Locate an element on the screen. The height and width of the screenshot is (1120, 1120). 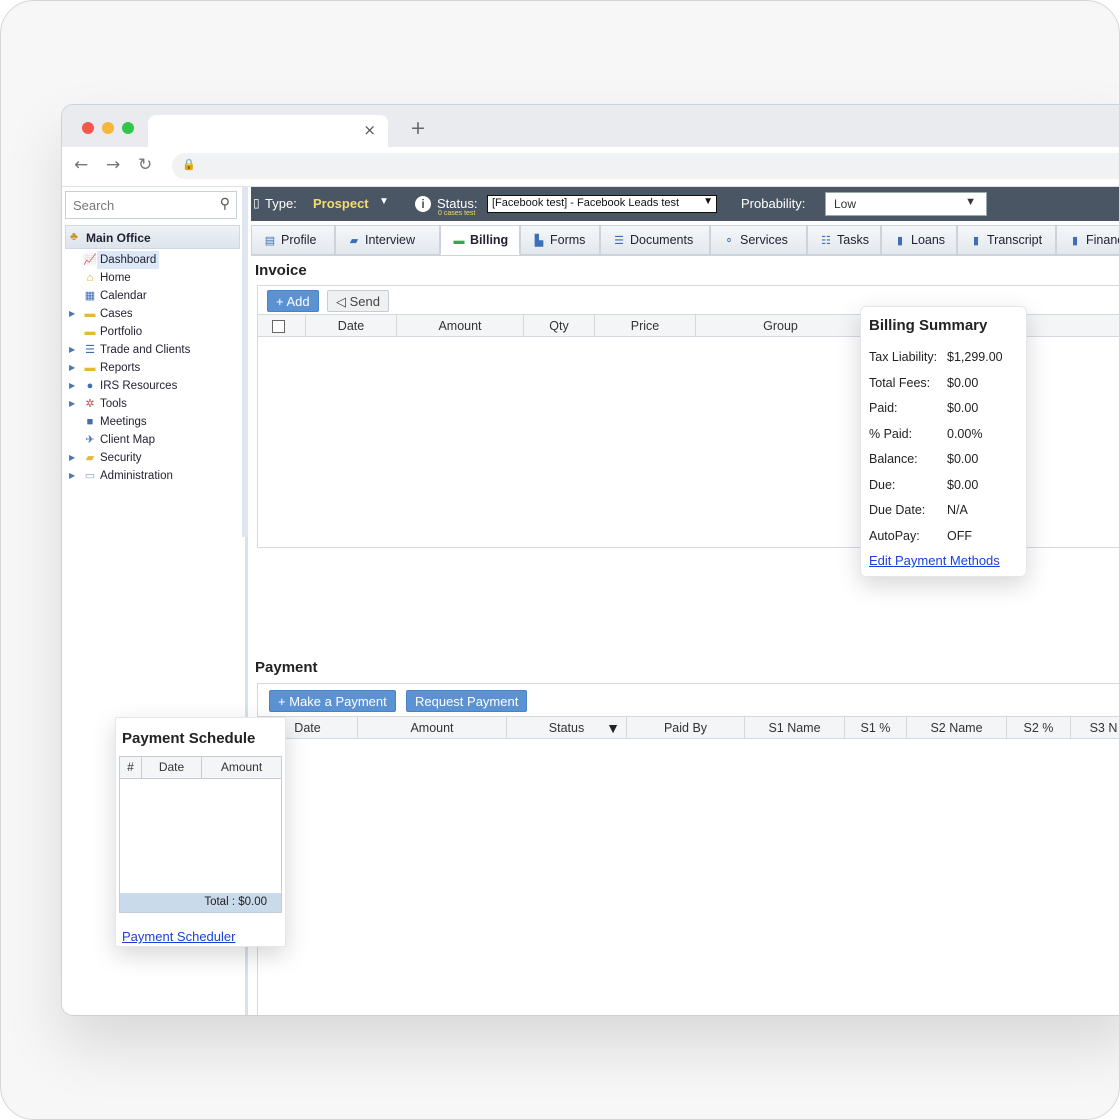
send-invoice-button: ◁ Send is located at coordinates (358, 301).